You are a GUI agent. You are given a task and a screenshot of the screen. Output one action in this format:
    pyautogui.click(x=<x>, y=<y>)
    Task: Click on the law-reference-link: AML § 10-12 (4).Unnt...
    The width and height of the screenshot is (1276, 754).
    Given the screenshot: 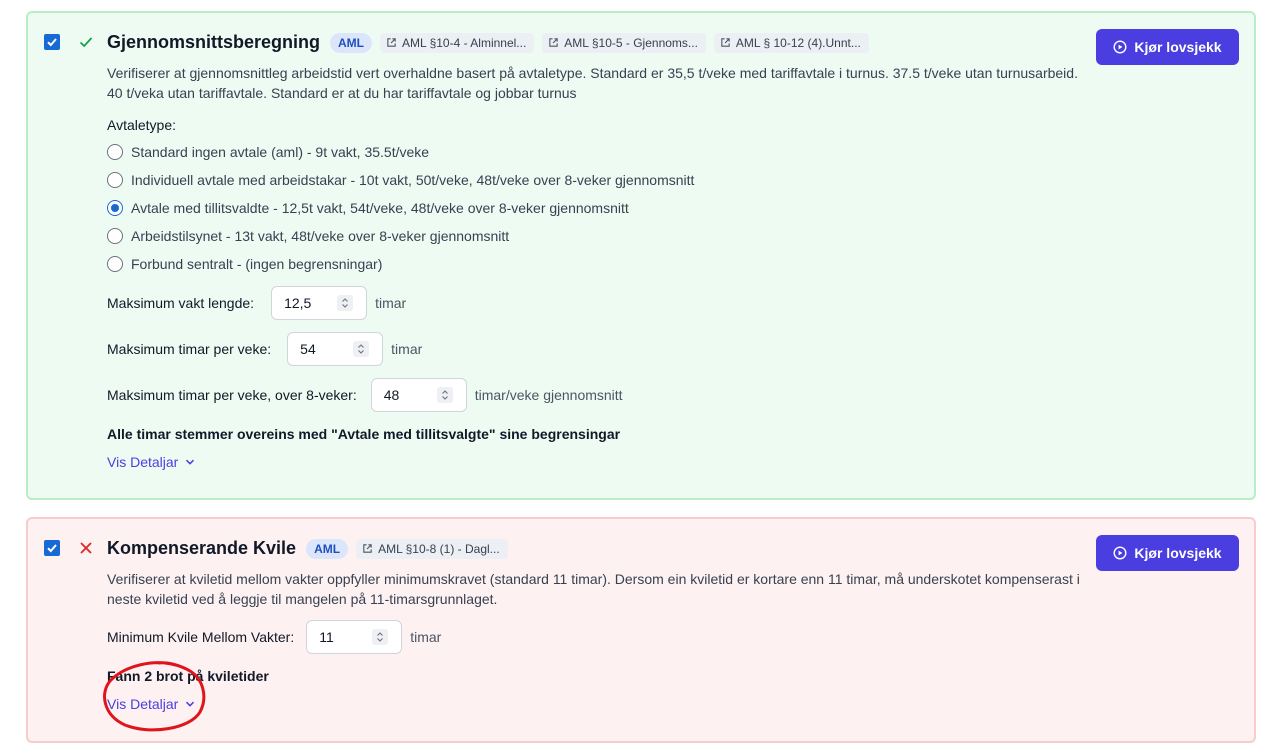 What is the action you would take?
    pyautogui.click(x=791, y=42)
    